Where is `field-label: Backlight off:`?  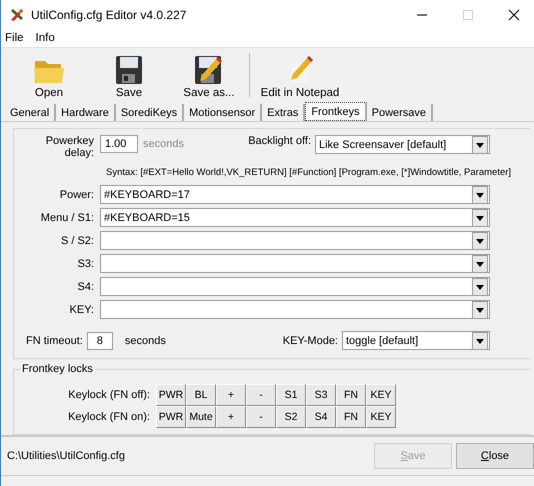 field-label: Backlight off: is located at coordinates (279, 141).